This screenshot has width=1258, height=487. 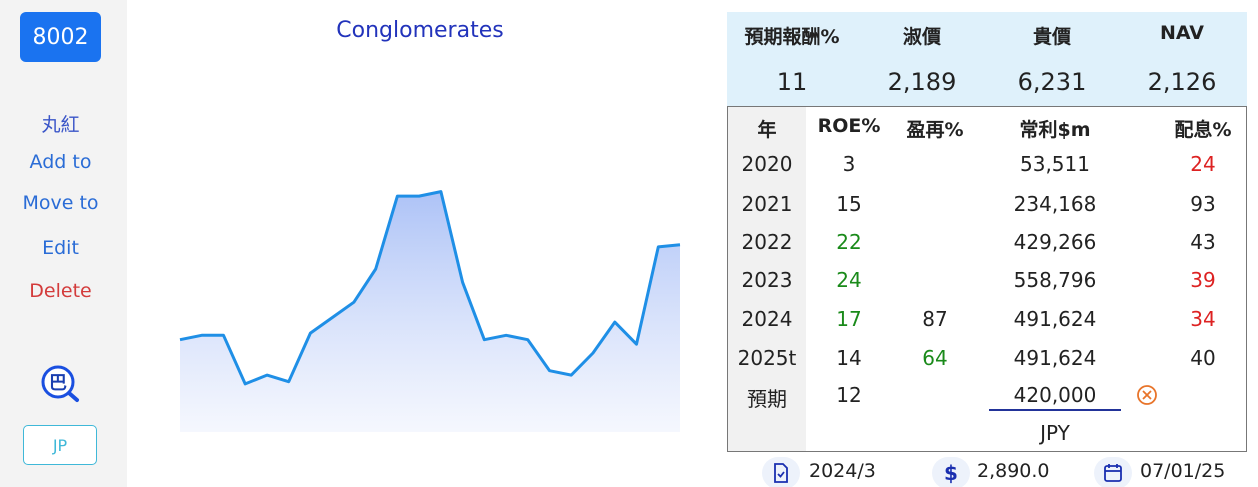 What do you see at coordinates (792, 37) in the screenshot?
I see `expected-return-header: 預期報酬%` at bounding box center [792, 37].